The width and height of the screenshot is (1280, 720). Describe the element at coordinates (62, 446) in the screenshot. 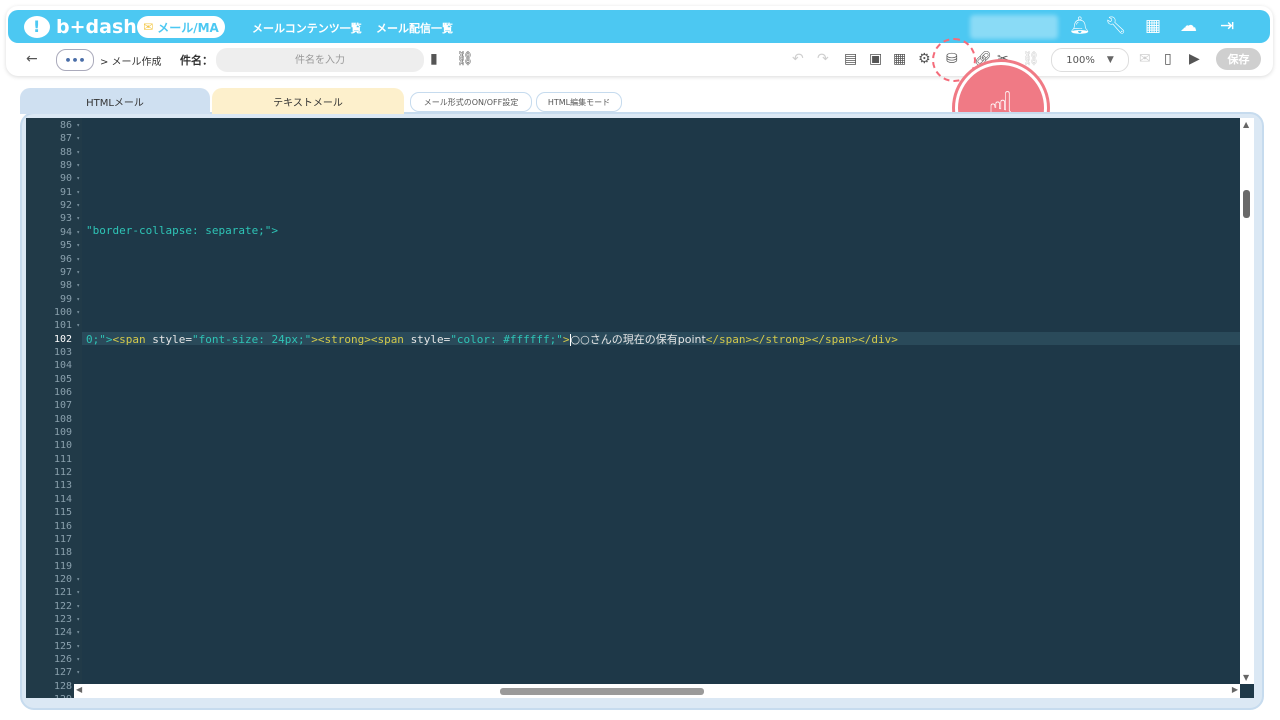

I see `line-number: 110` at that location.